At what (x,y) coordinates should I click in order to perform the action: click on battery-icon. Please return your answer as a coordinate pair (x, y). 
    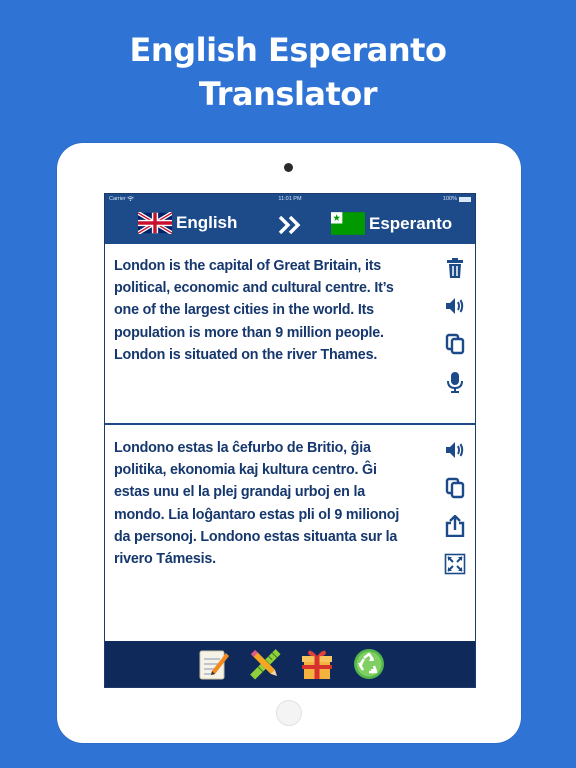
    Looking at the image, I should click on (465, 199).